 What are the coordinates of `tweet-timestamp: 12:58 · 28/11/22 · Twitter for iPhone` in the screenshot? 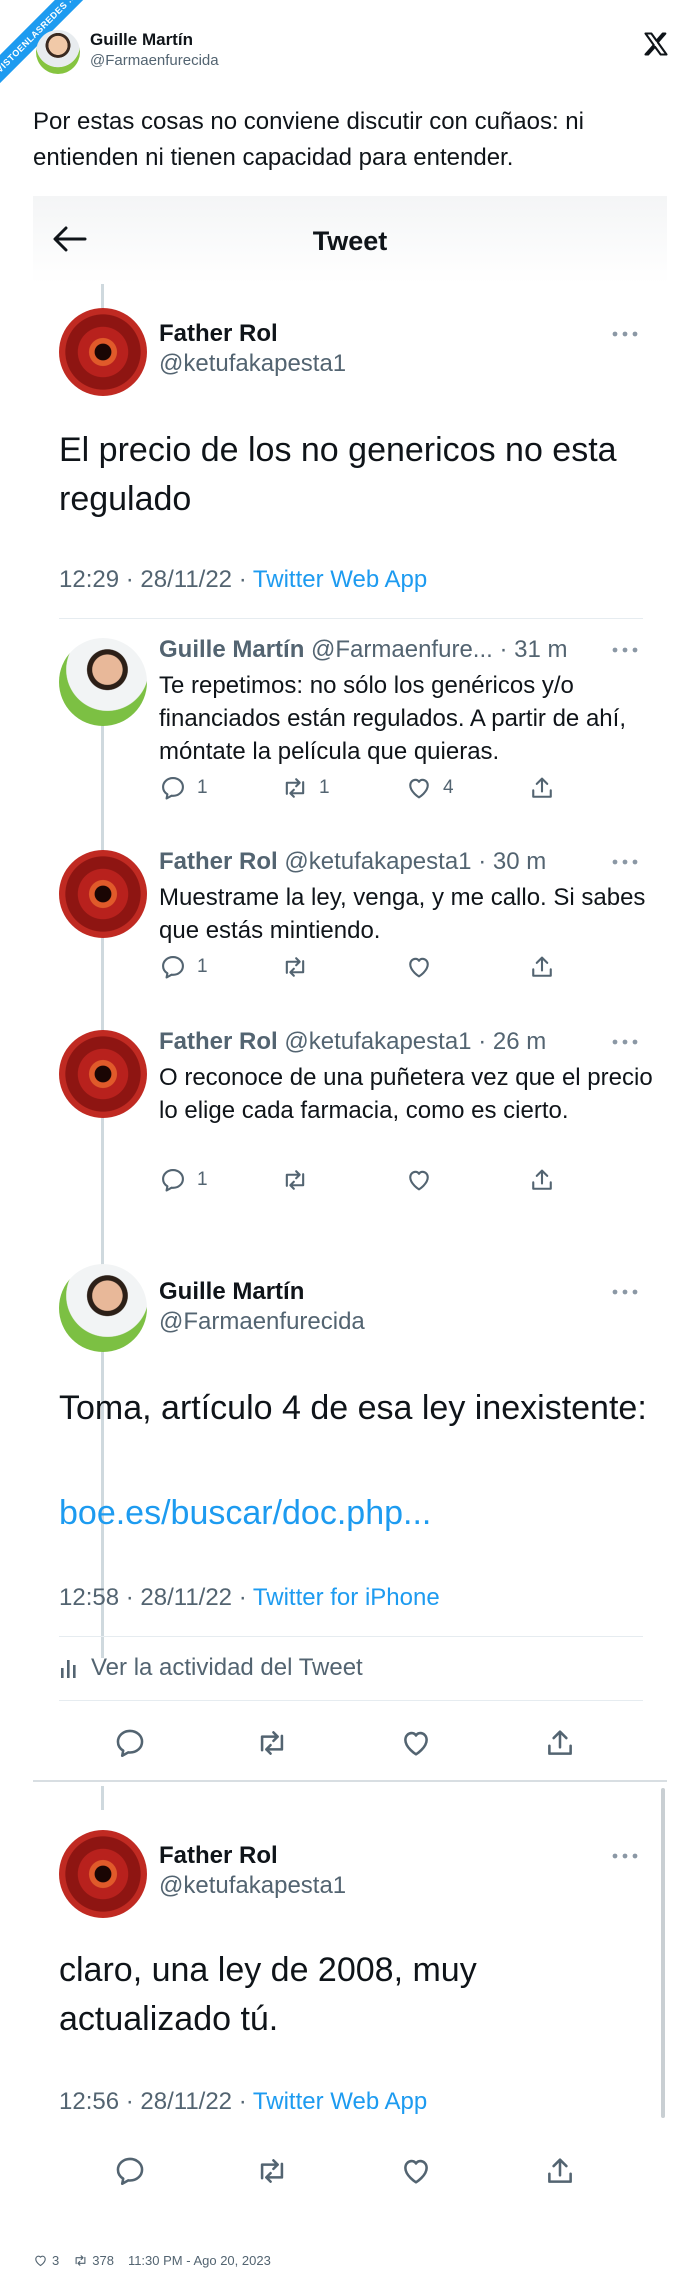 It's located at (249, 1598).